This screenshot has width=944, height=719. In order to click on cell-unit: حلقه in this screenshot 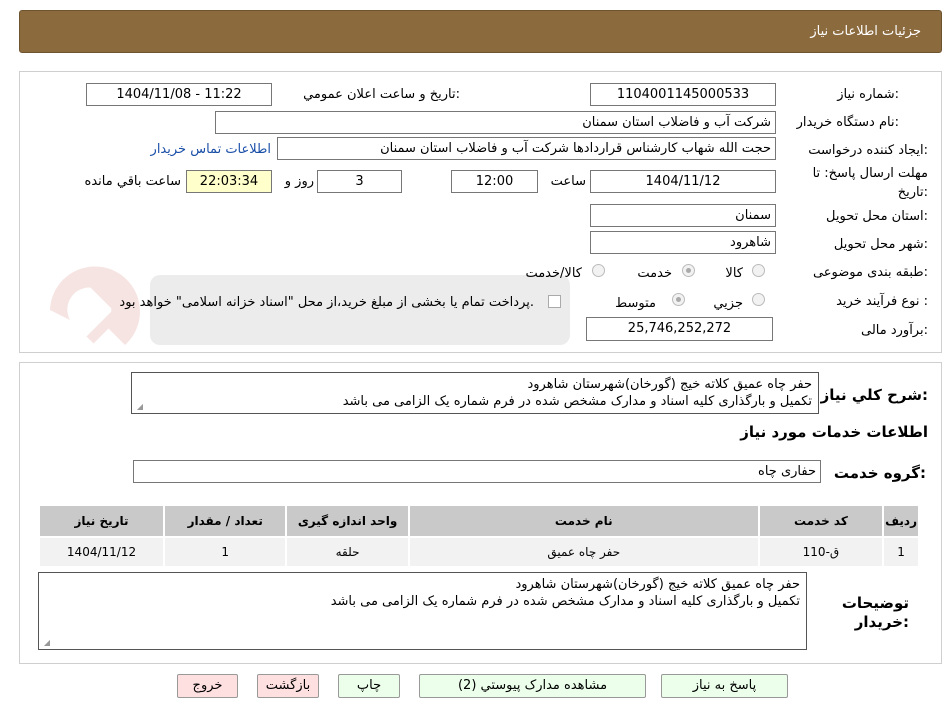, I will do `click(347, 552)`.